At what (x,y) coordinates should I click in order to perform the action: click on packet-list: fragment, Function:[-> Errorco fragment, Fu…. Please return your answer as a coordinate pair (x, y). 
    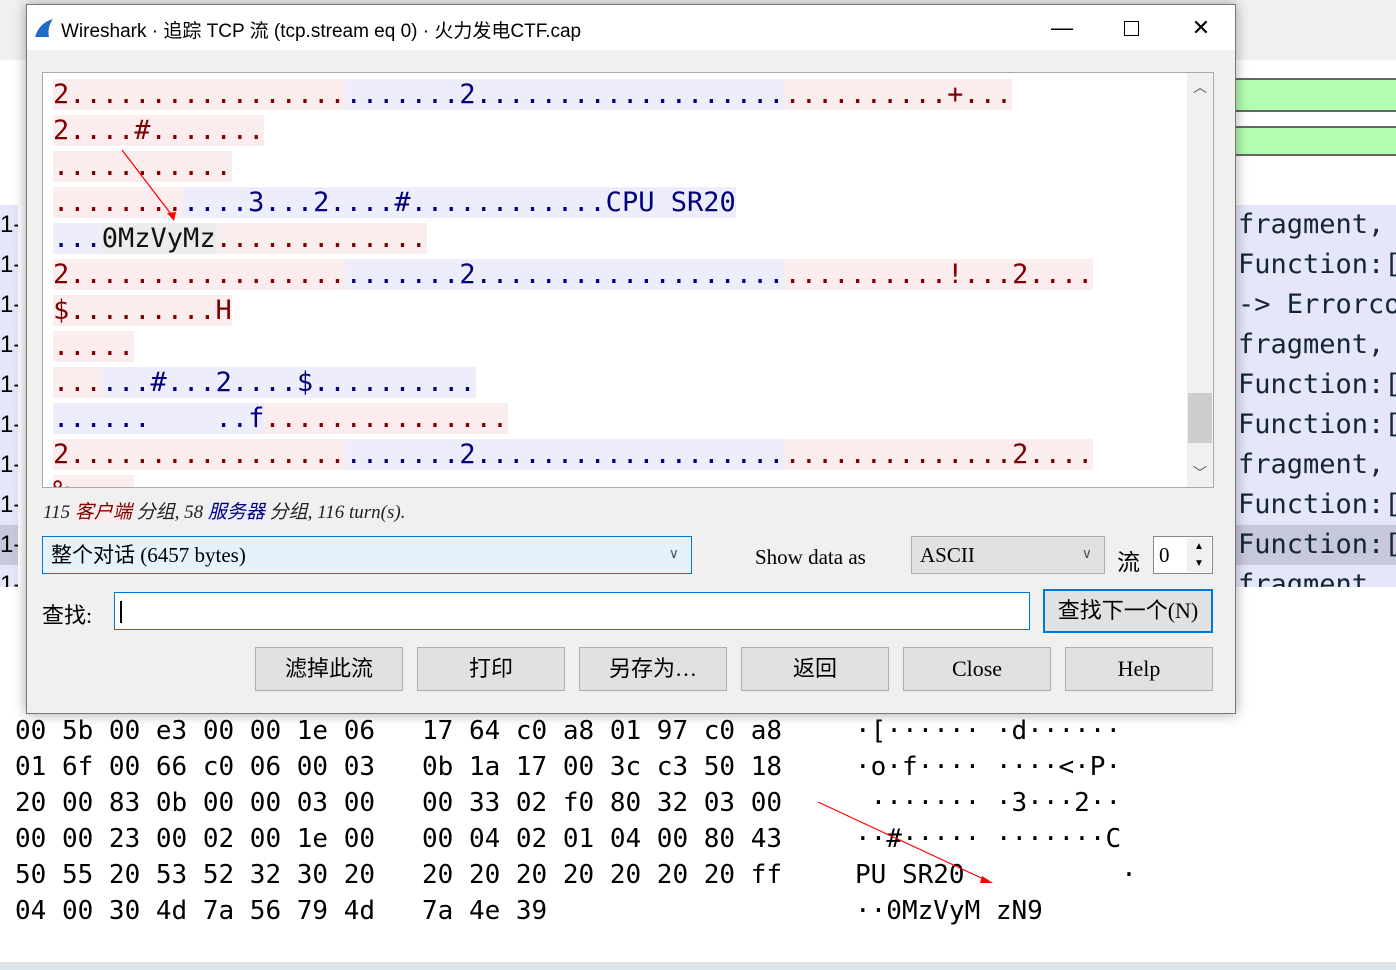
    Looking at the image, I should click on (1316, 396).